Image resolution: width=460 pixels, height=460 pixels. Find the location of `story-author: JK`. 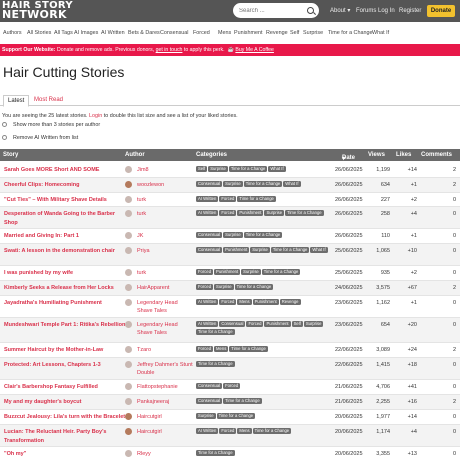

story-author: JK is located at coordinates (140, 236).